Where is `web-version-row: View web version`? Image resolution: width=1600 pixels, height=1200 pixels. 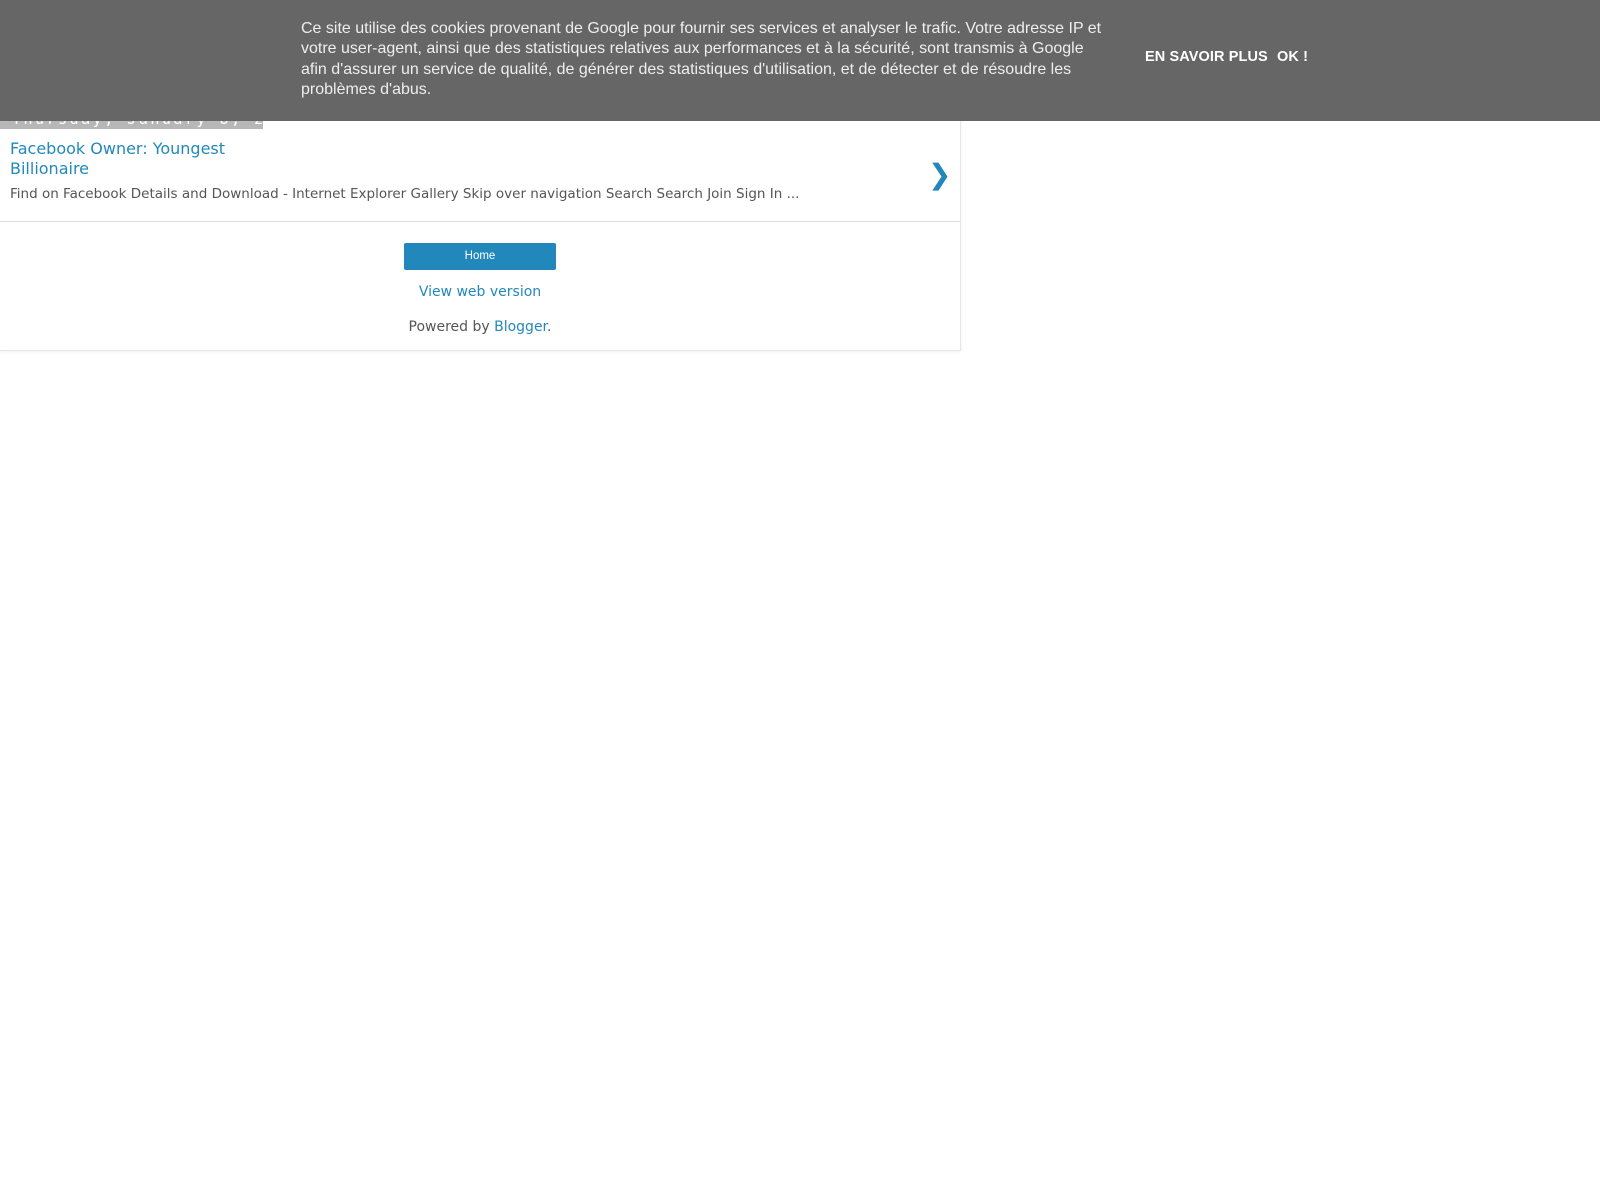
web-version-row: View web version is located at coordinates (480, 292).